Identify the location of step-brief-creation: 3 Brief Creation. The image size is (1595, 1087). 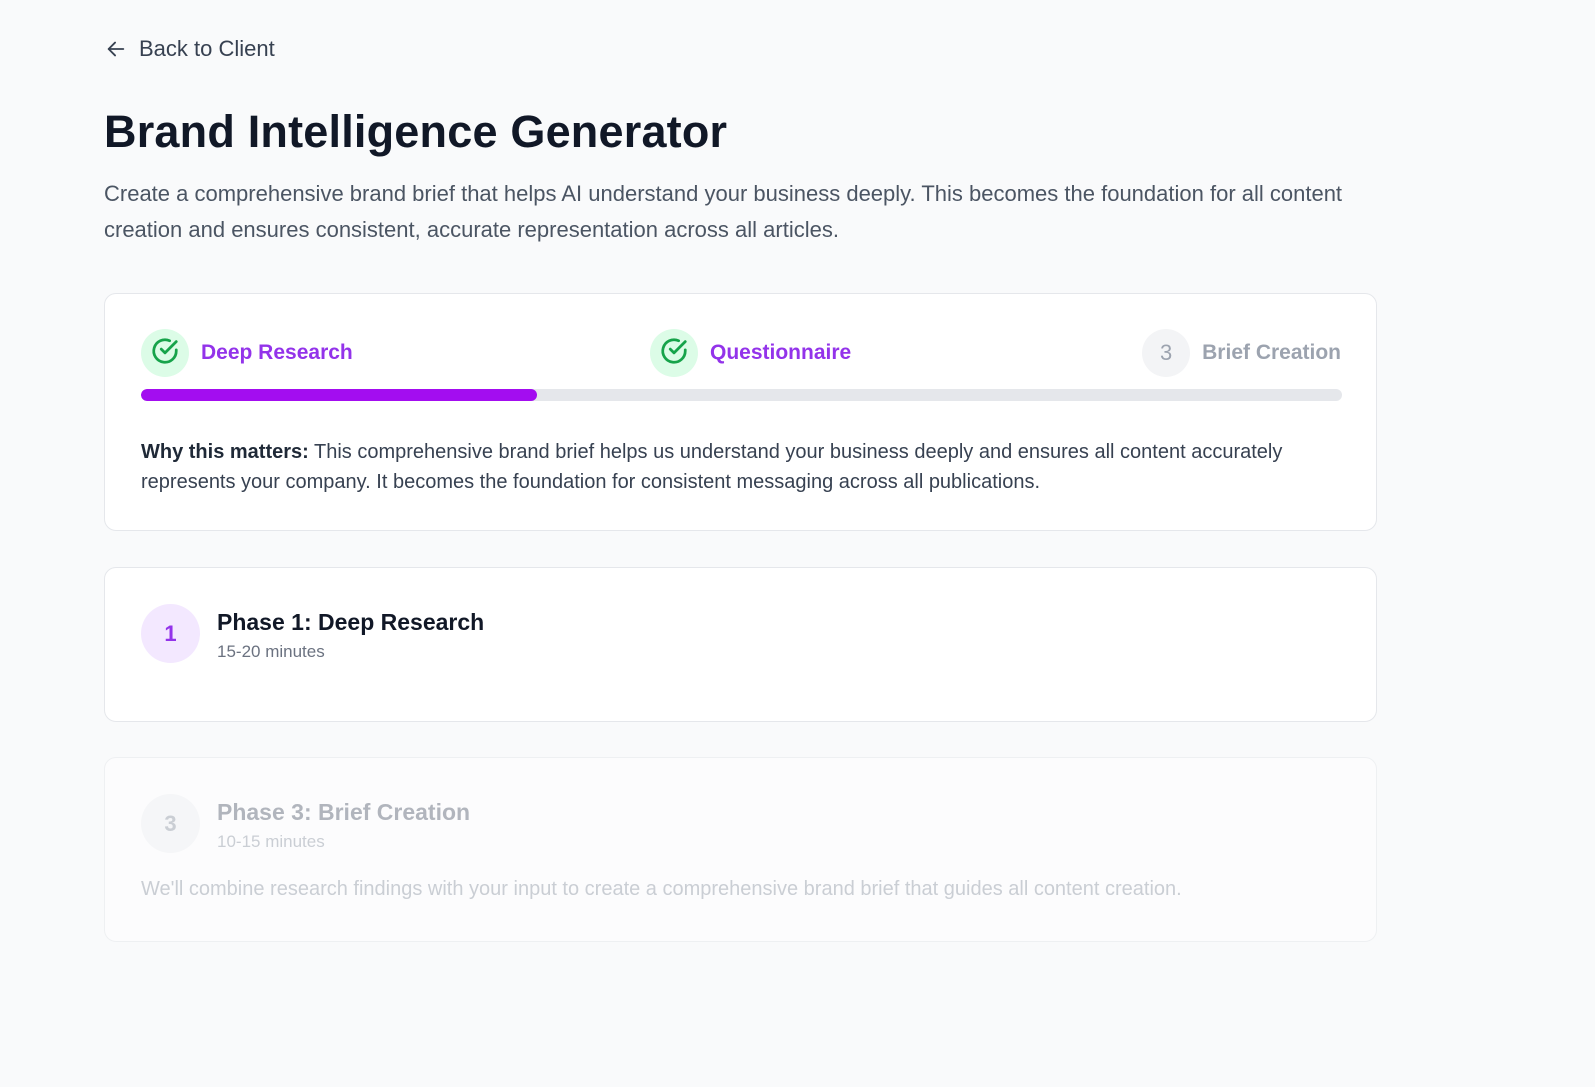
(1241, 353).